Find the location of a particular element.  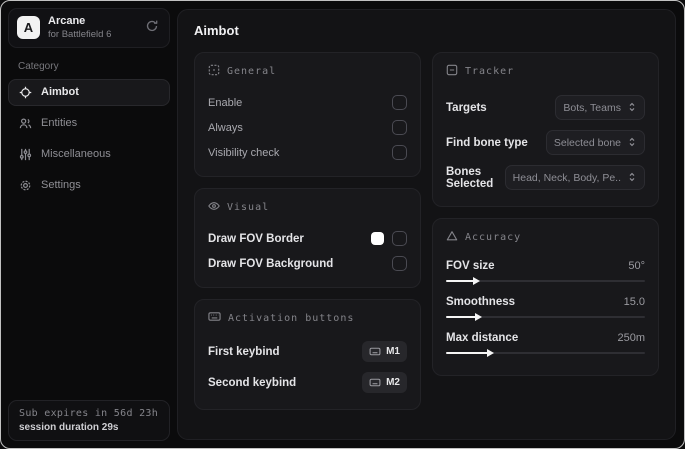

dropdown-value: Bots, Teams is located at coordinates (592, 107).